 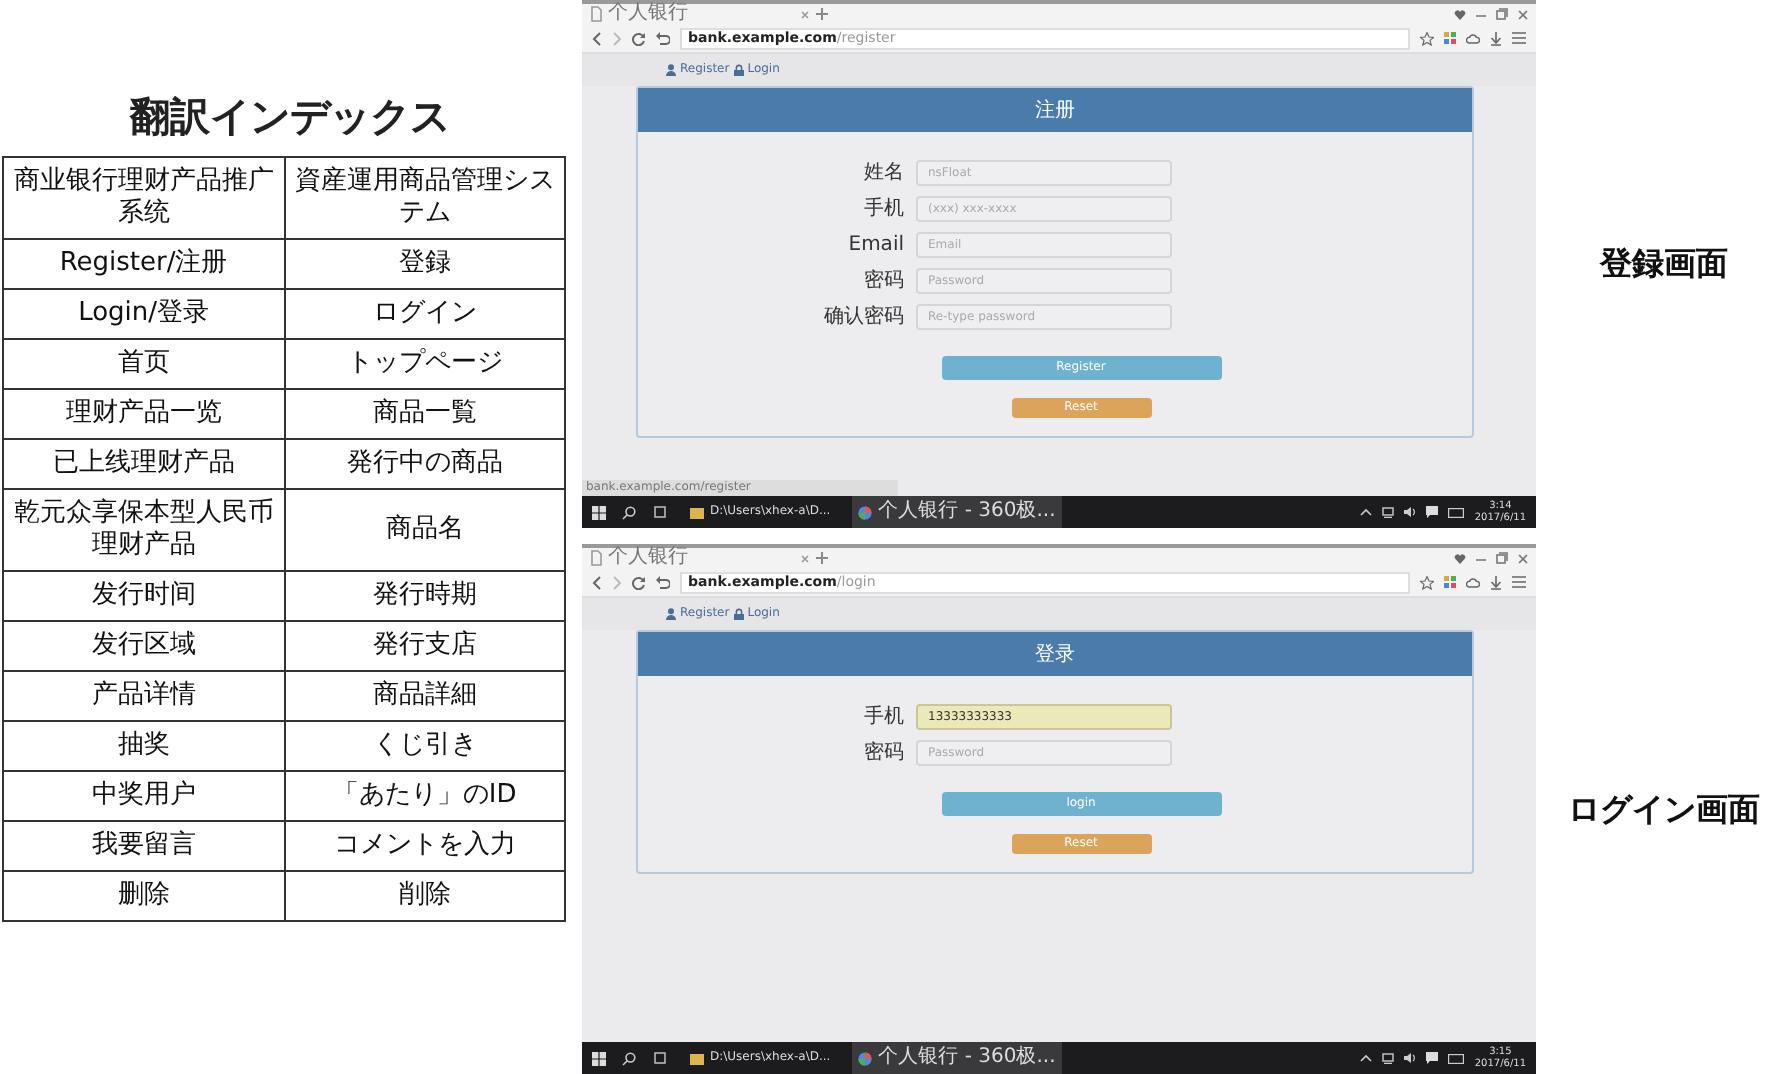 What do you see at coordinates (144, 796) in the screenshot?
I see `table-cell: 中奖用户` at bounding box center [144, 796].